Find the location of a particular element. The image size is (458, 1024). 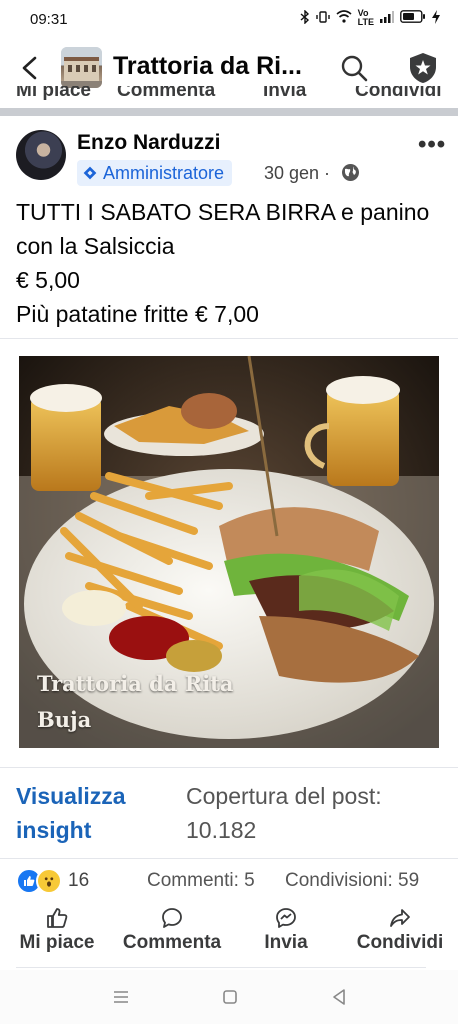

post-date: 30 gen · is located at coordinates (297, 173).